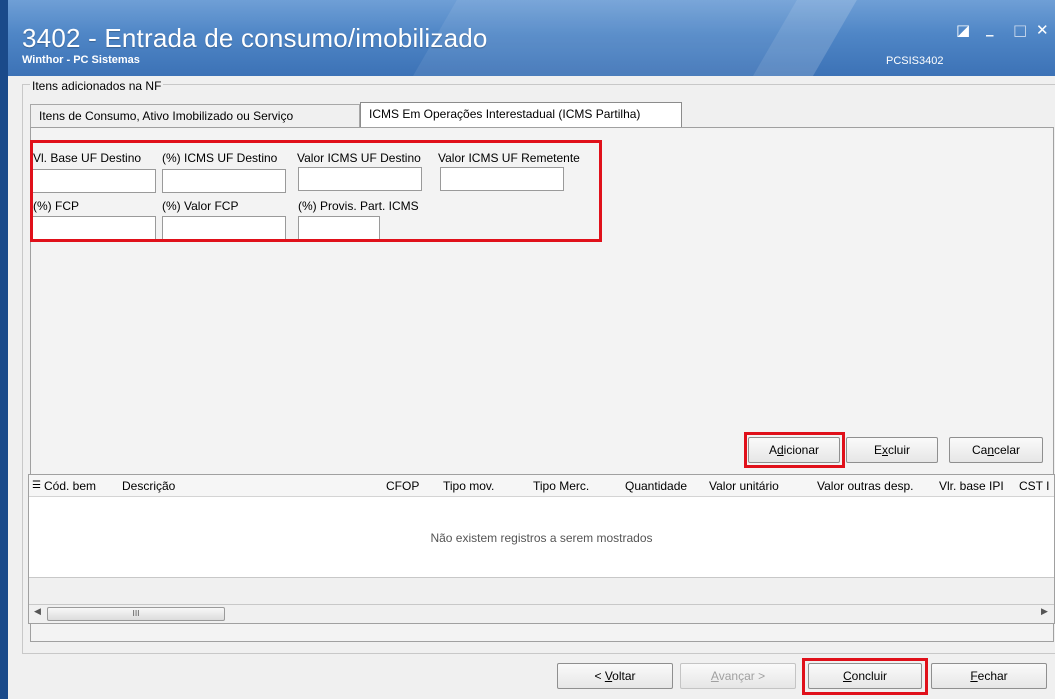 Image resolution: width=1055 pixels, height=699 pixels. Describe the element at coordinates (97, 86) in the screenshot. I see `group-label: Itens adicionados na NF` at that location.